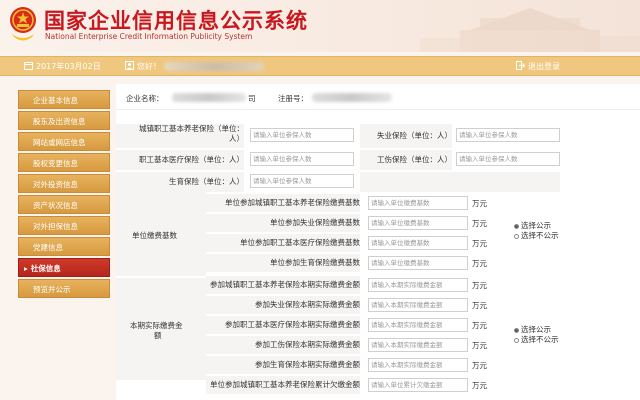  I want to click on calendar-icon, so click(28, 66).